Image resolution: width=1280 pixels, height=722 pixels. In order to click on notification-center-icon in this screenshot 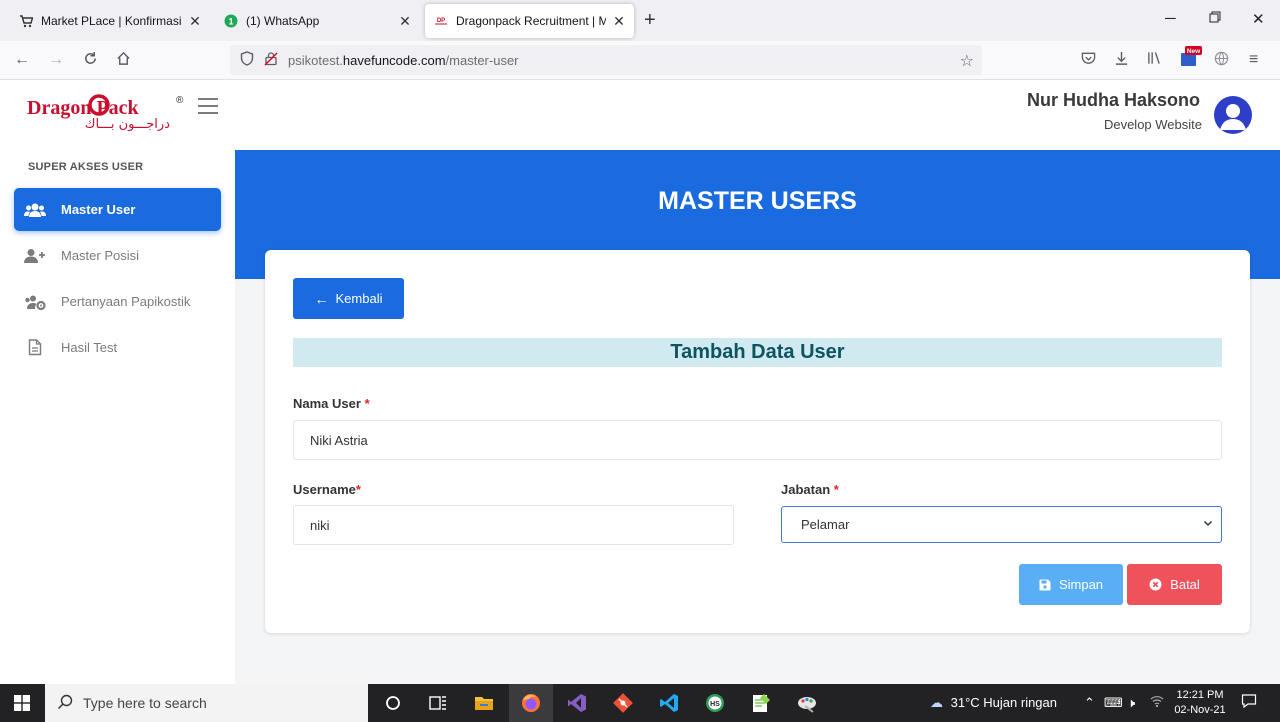, I will do `click(1249, 702)`.